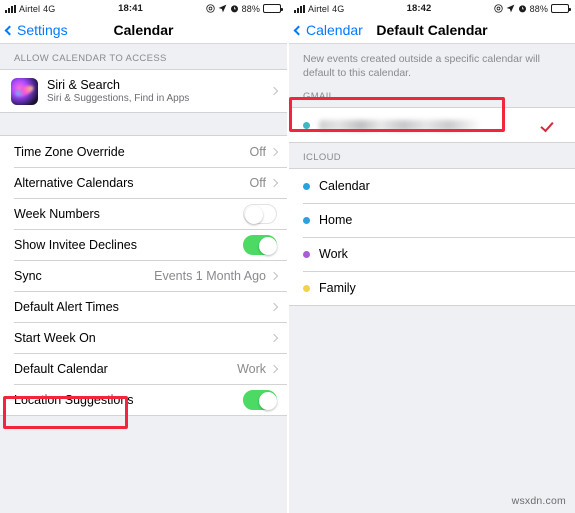 The width and height of the screenshot is (575, 513). Describe the element at coordinates (210, 275) in the screenshot. I see `row-value: Events 1 Month Ago` at that location.